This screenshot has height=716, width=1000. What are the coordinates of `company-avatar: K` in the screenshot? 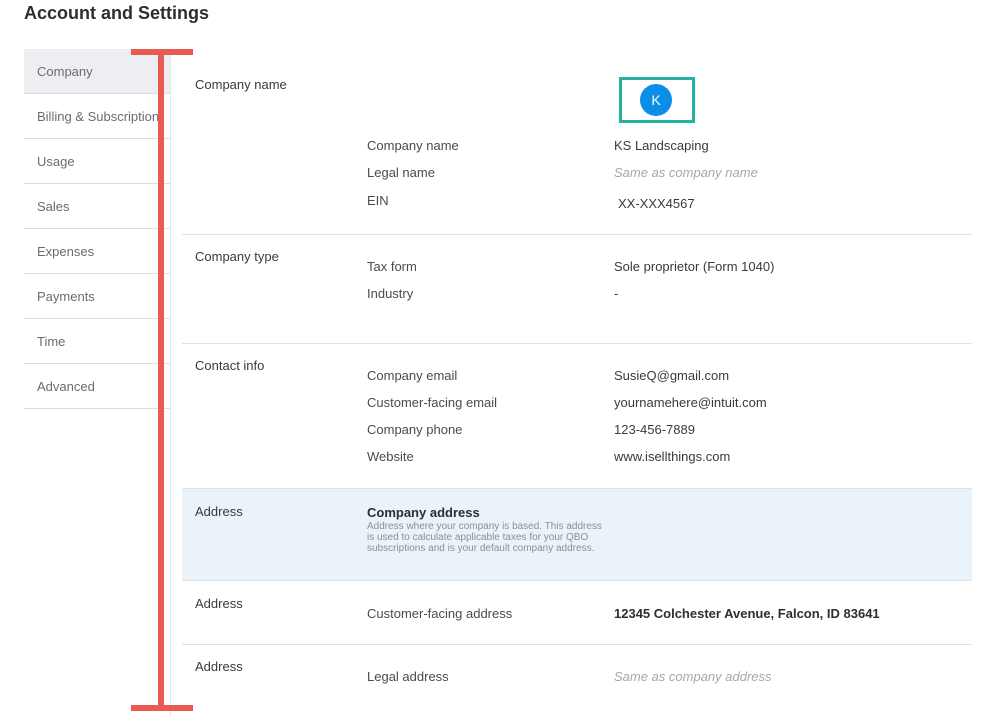 It's located at (656, 100).